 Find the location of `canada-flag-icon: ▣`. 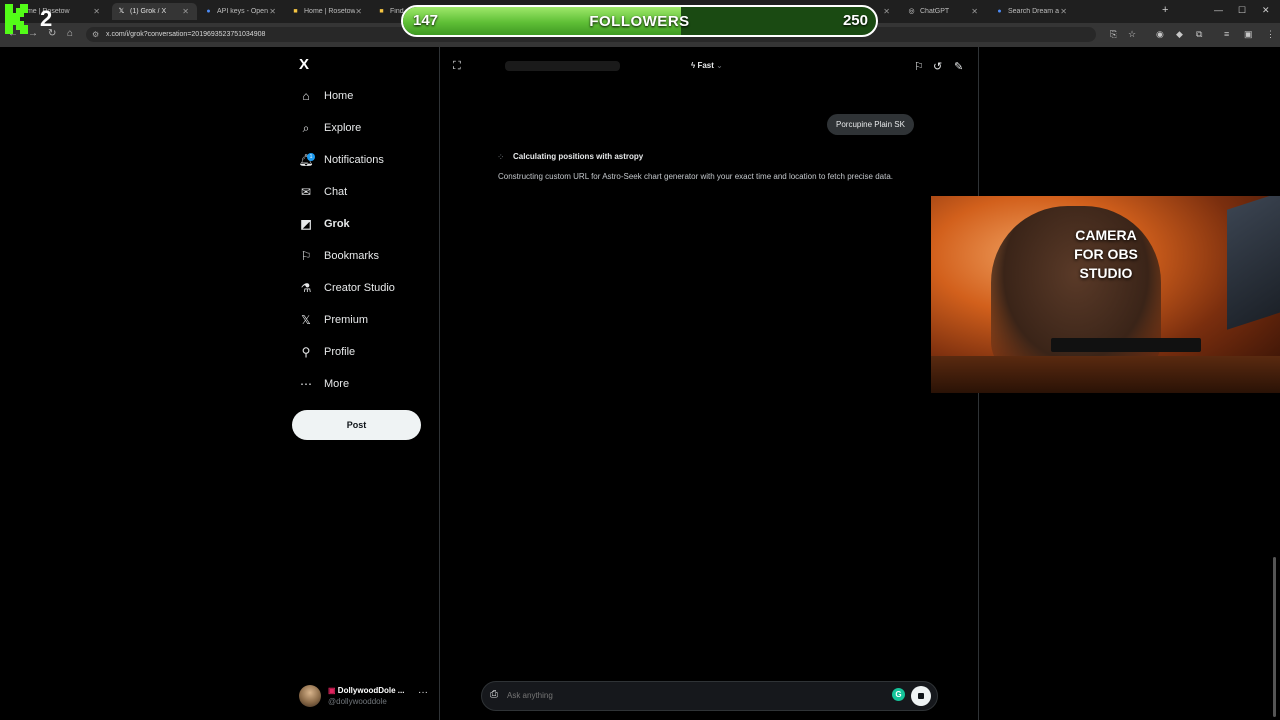

canada-flag-icon: ▣ is located at coordinates (332, 690).